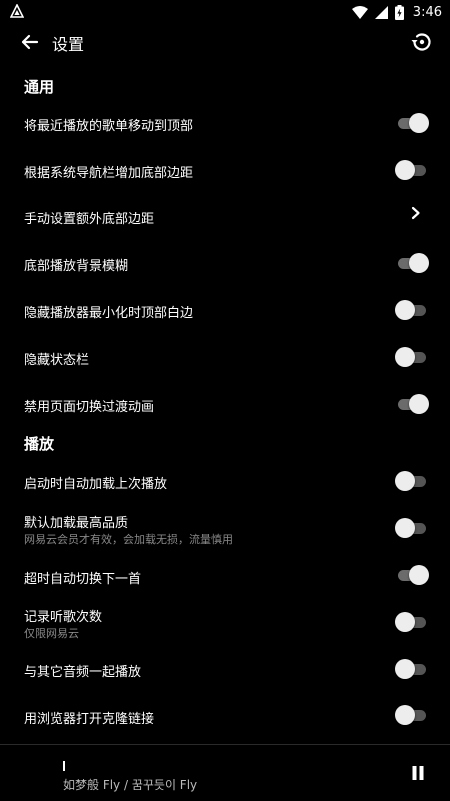 The height and width of the screenshot is (801, 450). What do you see at coordinates (225, 668) in the screenshot?
I see `setting-mix-with-other-audio: 与其它音频一起播放` at bounding box center [225, 668].